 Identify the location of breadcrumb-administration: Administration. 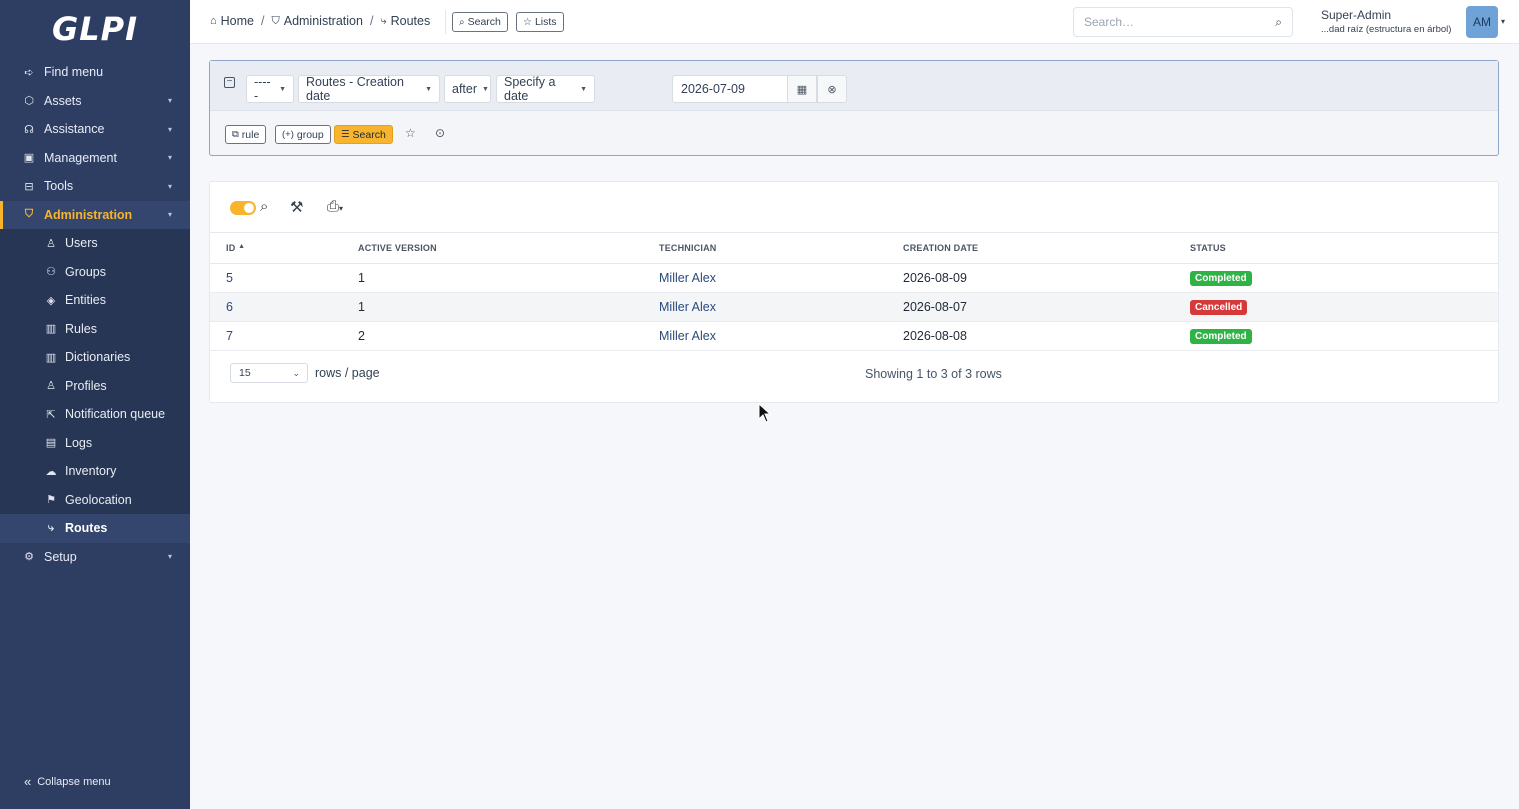
(323, 21).